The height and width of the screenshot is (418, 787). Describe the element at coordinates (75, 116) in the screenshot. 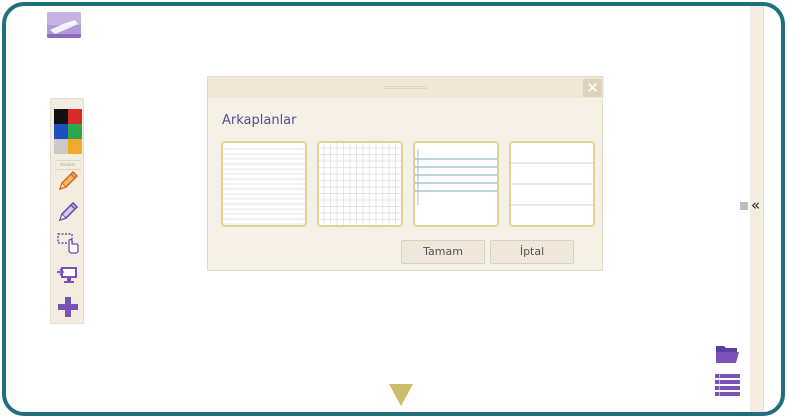

I see `color-swatch-red` at that location.